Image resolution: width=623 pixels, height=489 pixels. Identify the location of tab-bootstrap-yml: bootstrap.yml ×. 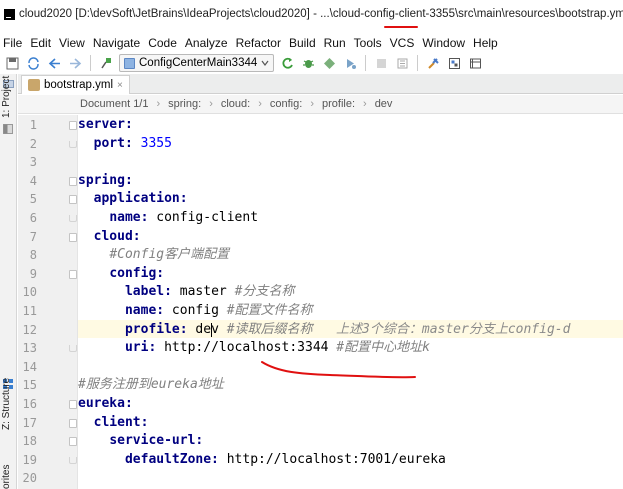
(75, 84).